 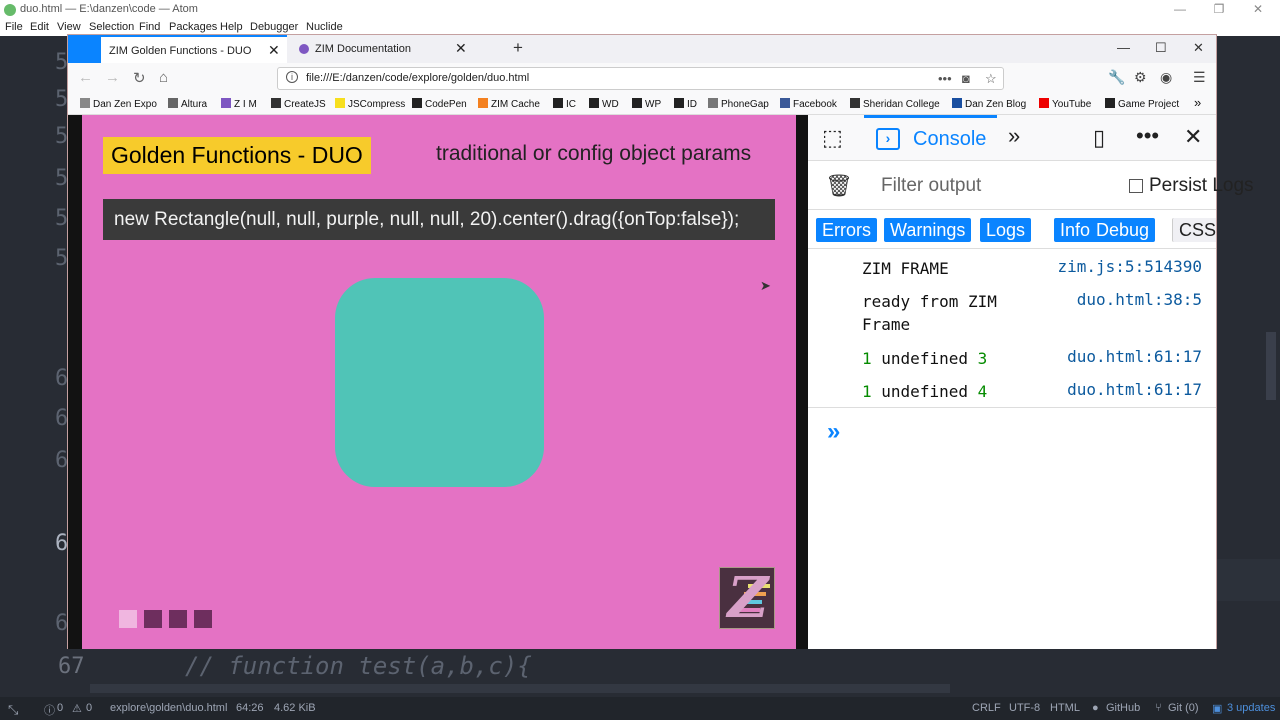 I want to click on menu-edit: Edit, so click(x=39, y=27).